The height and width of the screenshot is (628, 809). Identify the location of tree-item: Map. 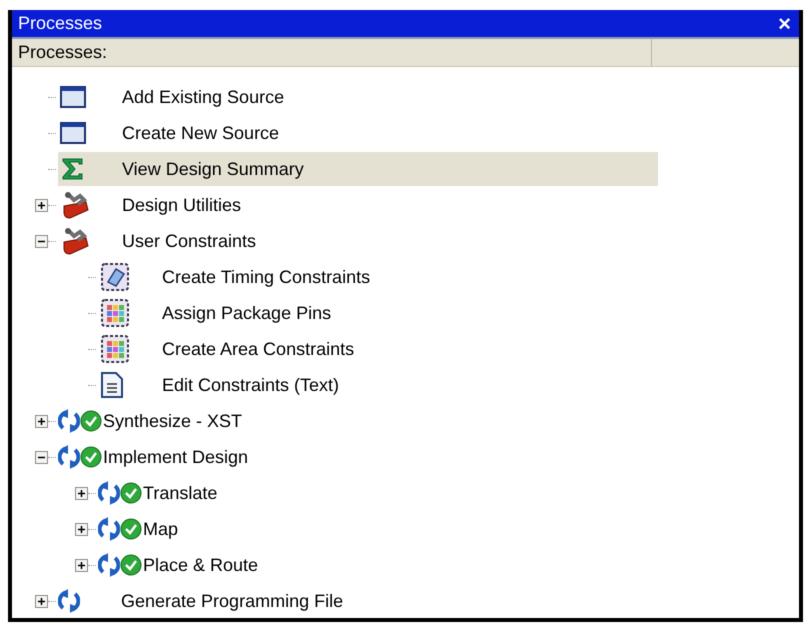
(141, 529).